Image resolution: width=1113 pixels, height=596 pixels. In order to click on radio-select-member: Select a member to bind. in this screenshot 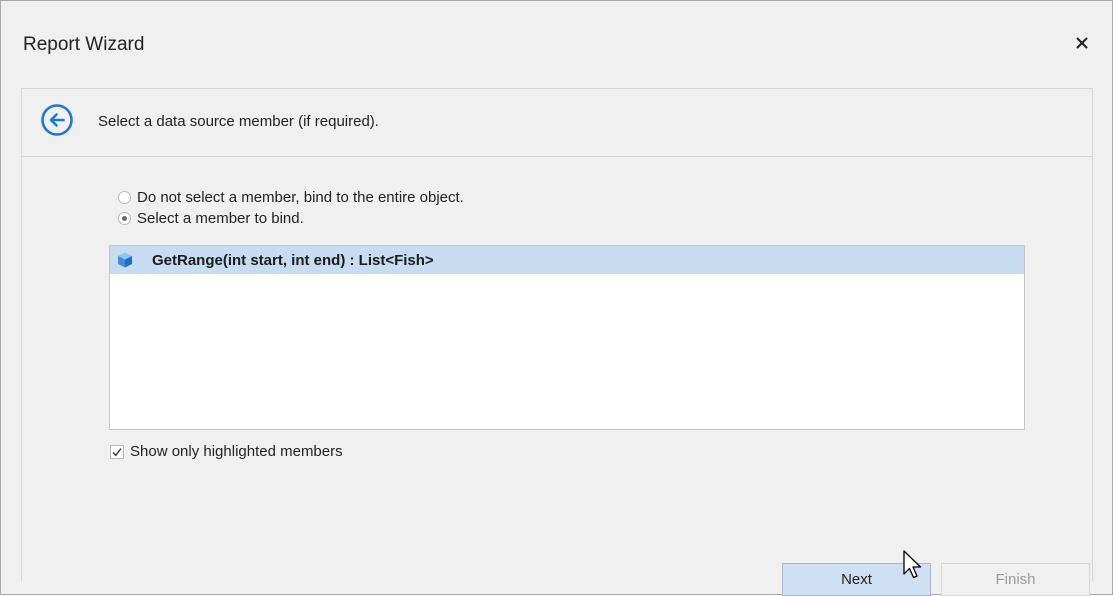, I will do `click(211, 218)`.